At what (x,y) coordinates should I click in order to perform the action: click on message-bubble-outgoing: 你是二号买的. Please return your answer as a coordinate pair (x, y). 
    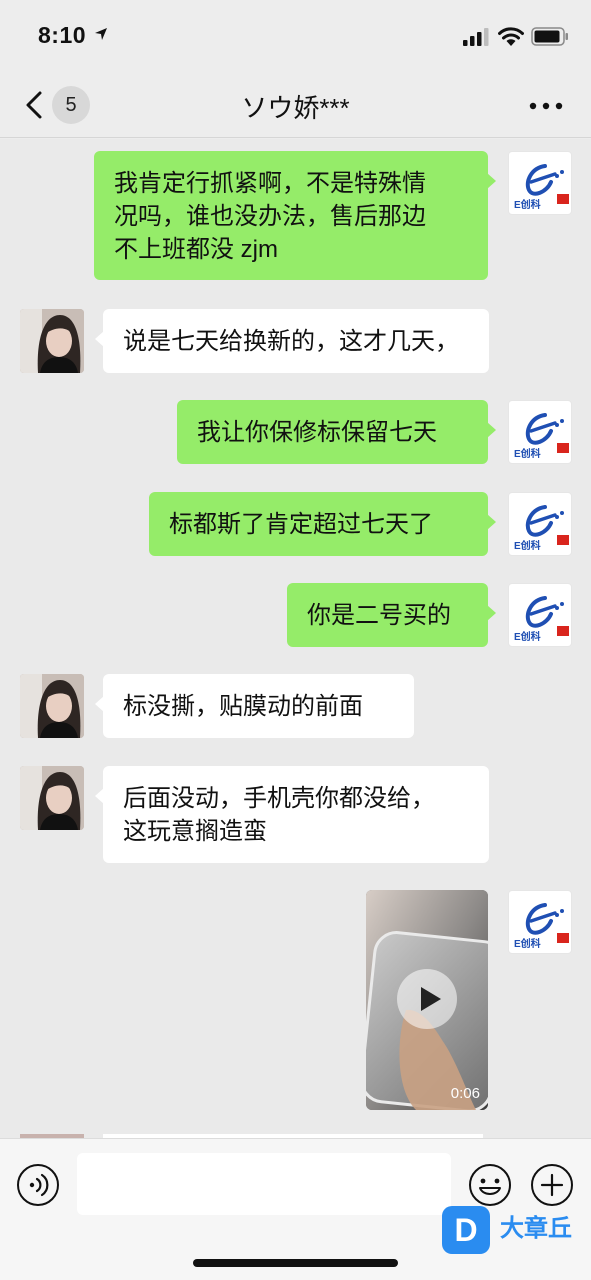
    Looking at the image, I should click on (391, 615).